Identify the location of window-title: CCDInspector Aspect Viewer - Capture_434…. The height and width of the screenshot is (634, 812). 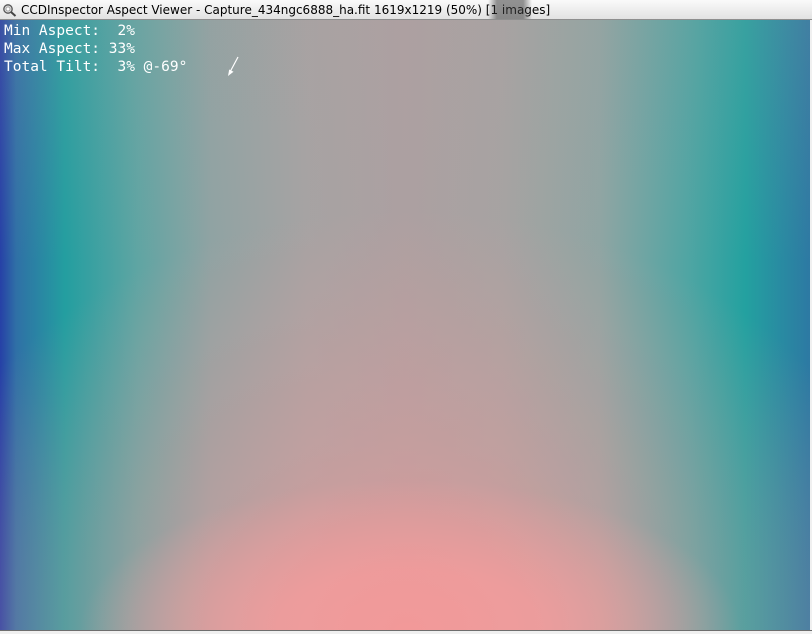
(286, 10).